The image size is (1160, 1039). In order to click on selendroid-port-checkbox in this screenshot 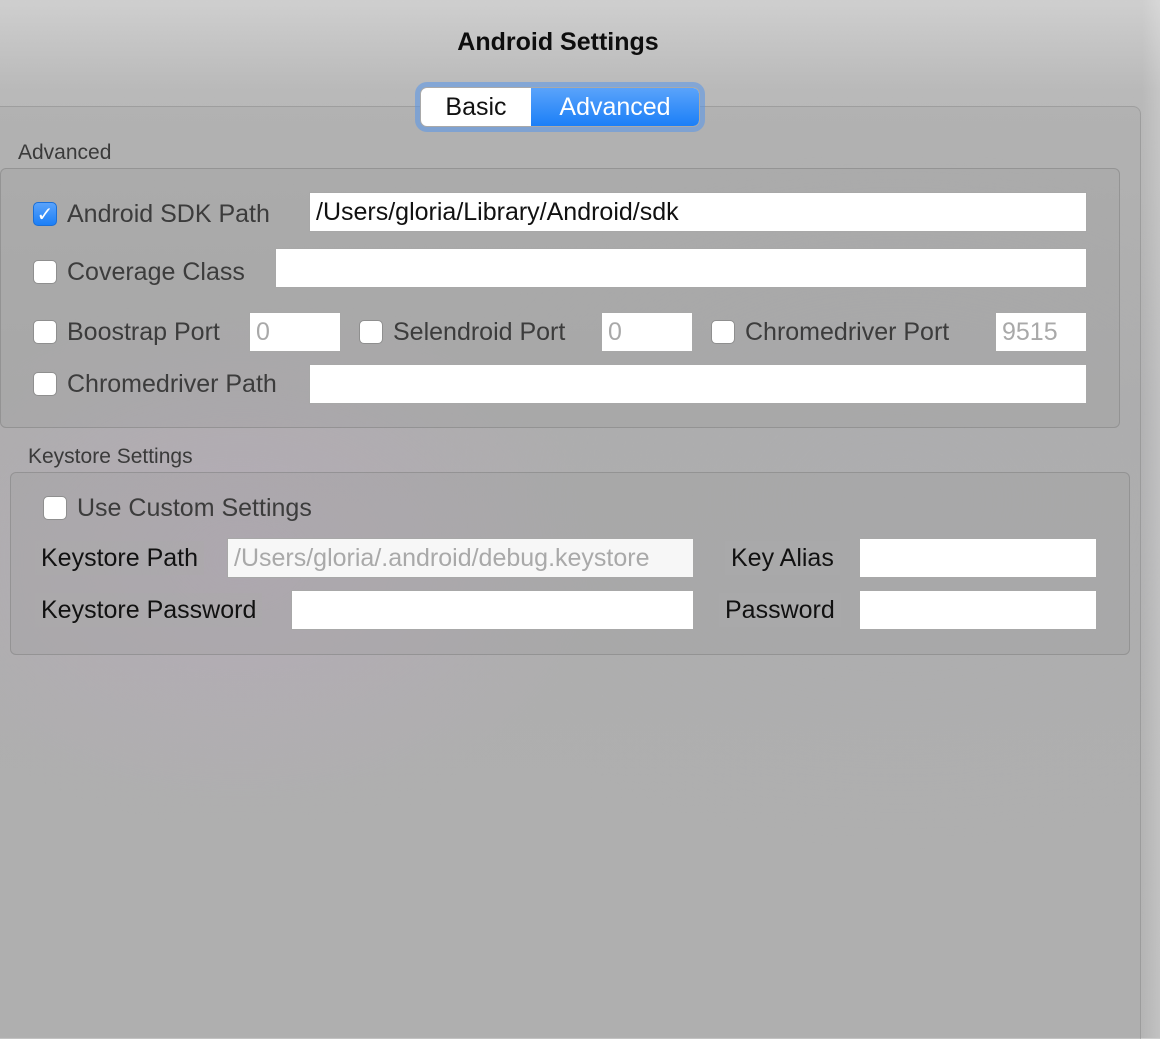, I will do `click(371, 332)`.